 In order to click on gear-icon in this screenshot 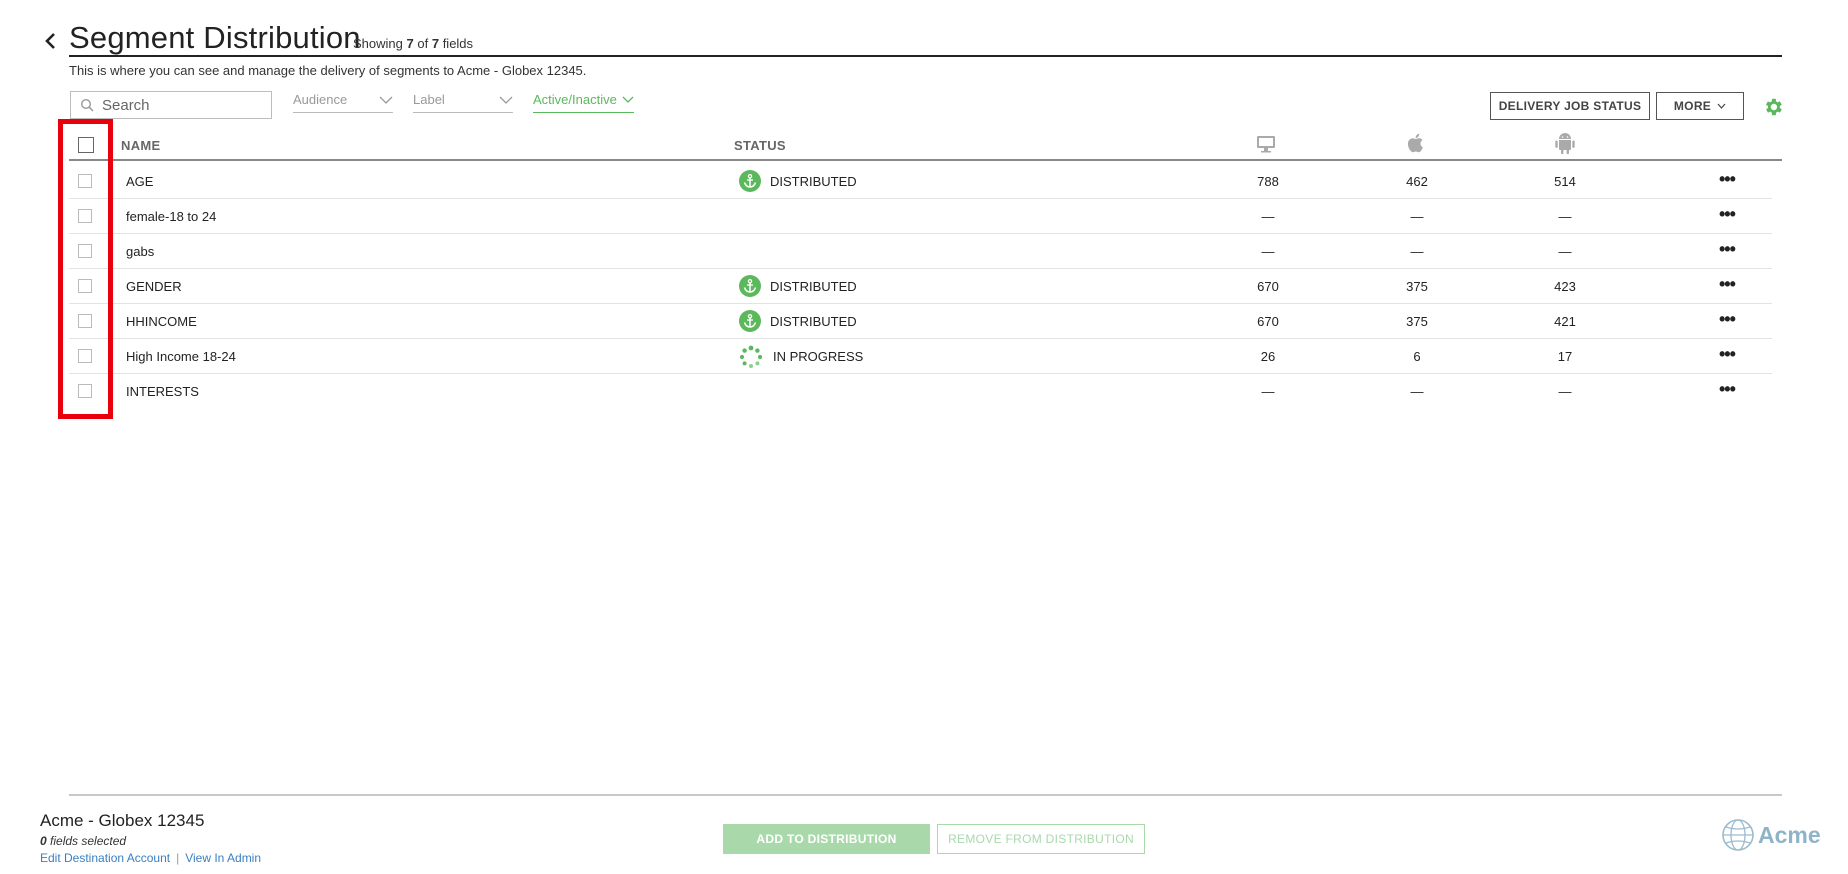, I will do `click(1773, 107)`.